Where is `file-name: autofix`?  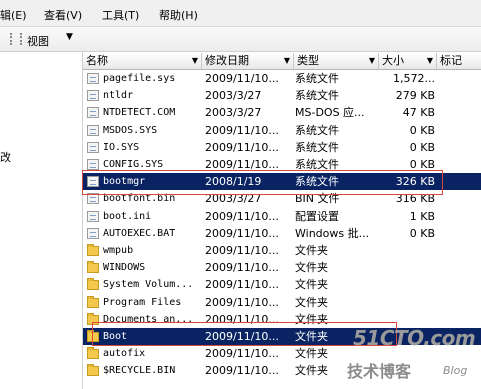 file-name: autofix is located at coordinates (124, 353).